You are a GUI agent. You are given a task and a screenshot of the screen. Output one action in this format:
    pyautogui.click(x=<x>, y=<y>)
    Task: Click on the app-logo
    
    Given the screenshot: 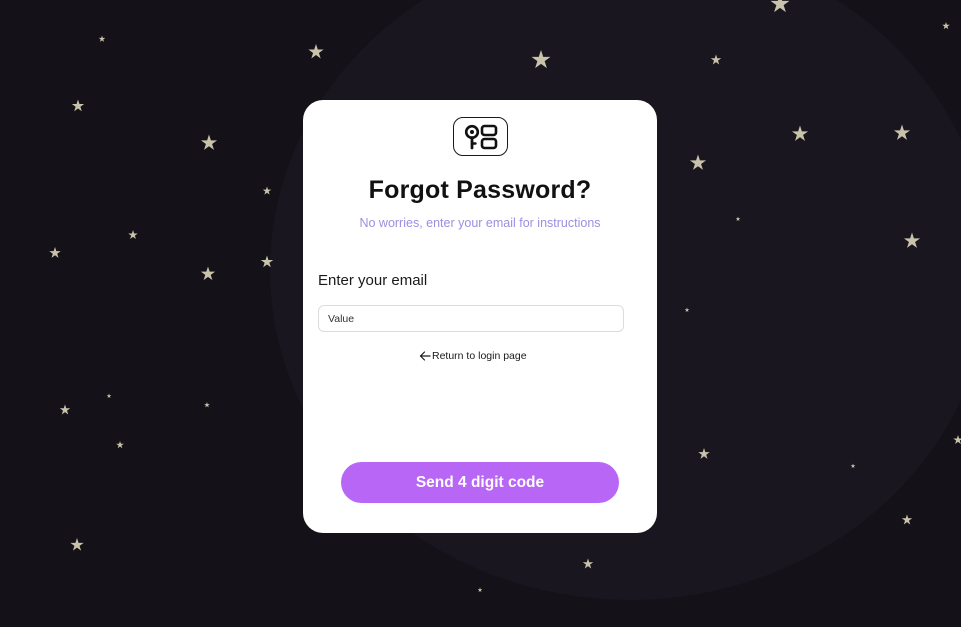 What is the action you would take?
    pyautogui.click(x=480, y=136)
    